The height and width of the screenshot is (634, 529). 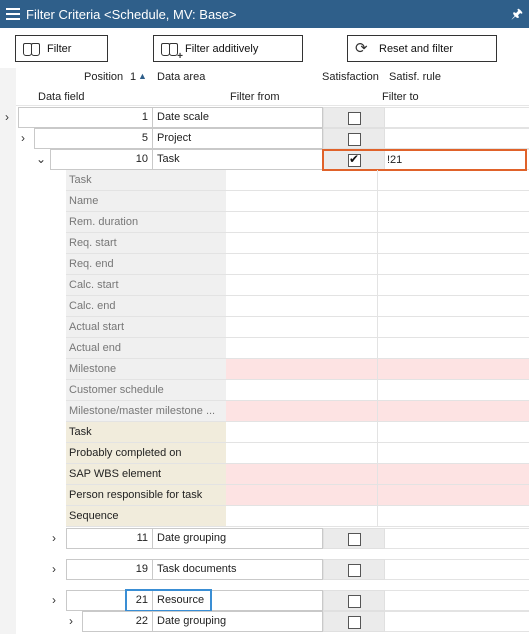 What do you see at coordinates (103, 77) in the screenshot?
I see `header-position: Position` at bounding box center [103, 77].